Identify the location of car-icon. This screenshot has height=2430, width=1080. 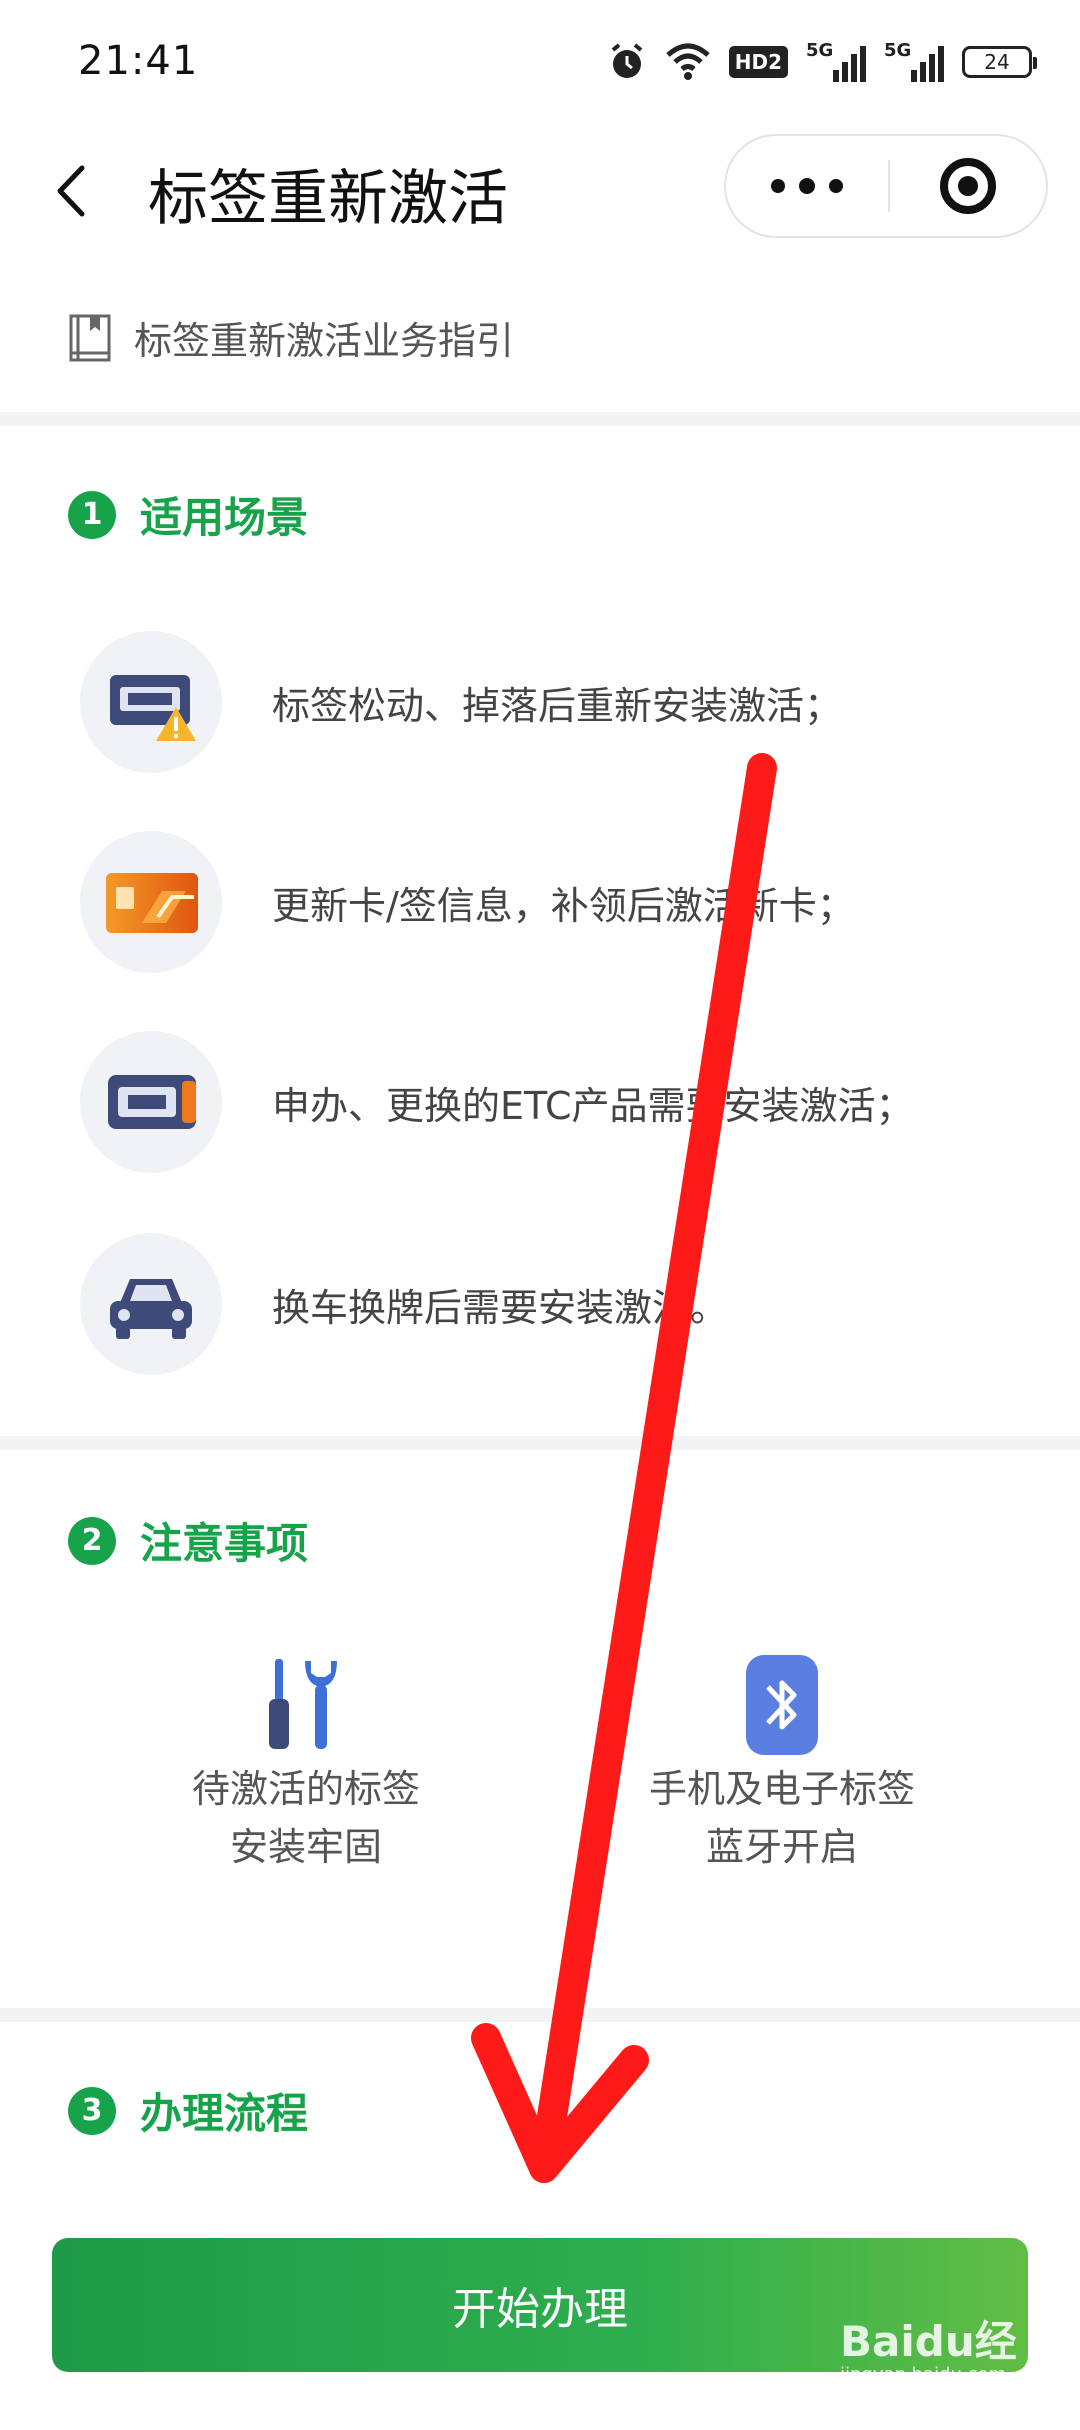
(151, 1309).